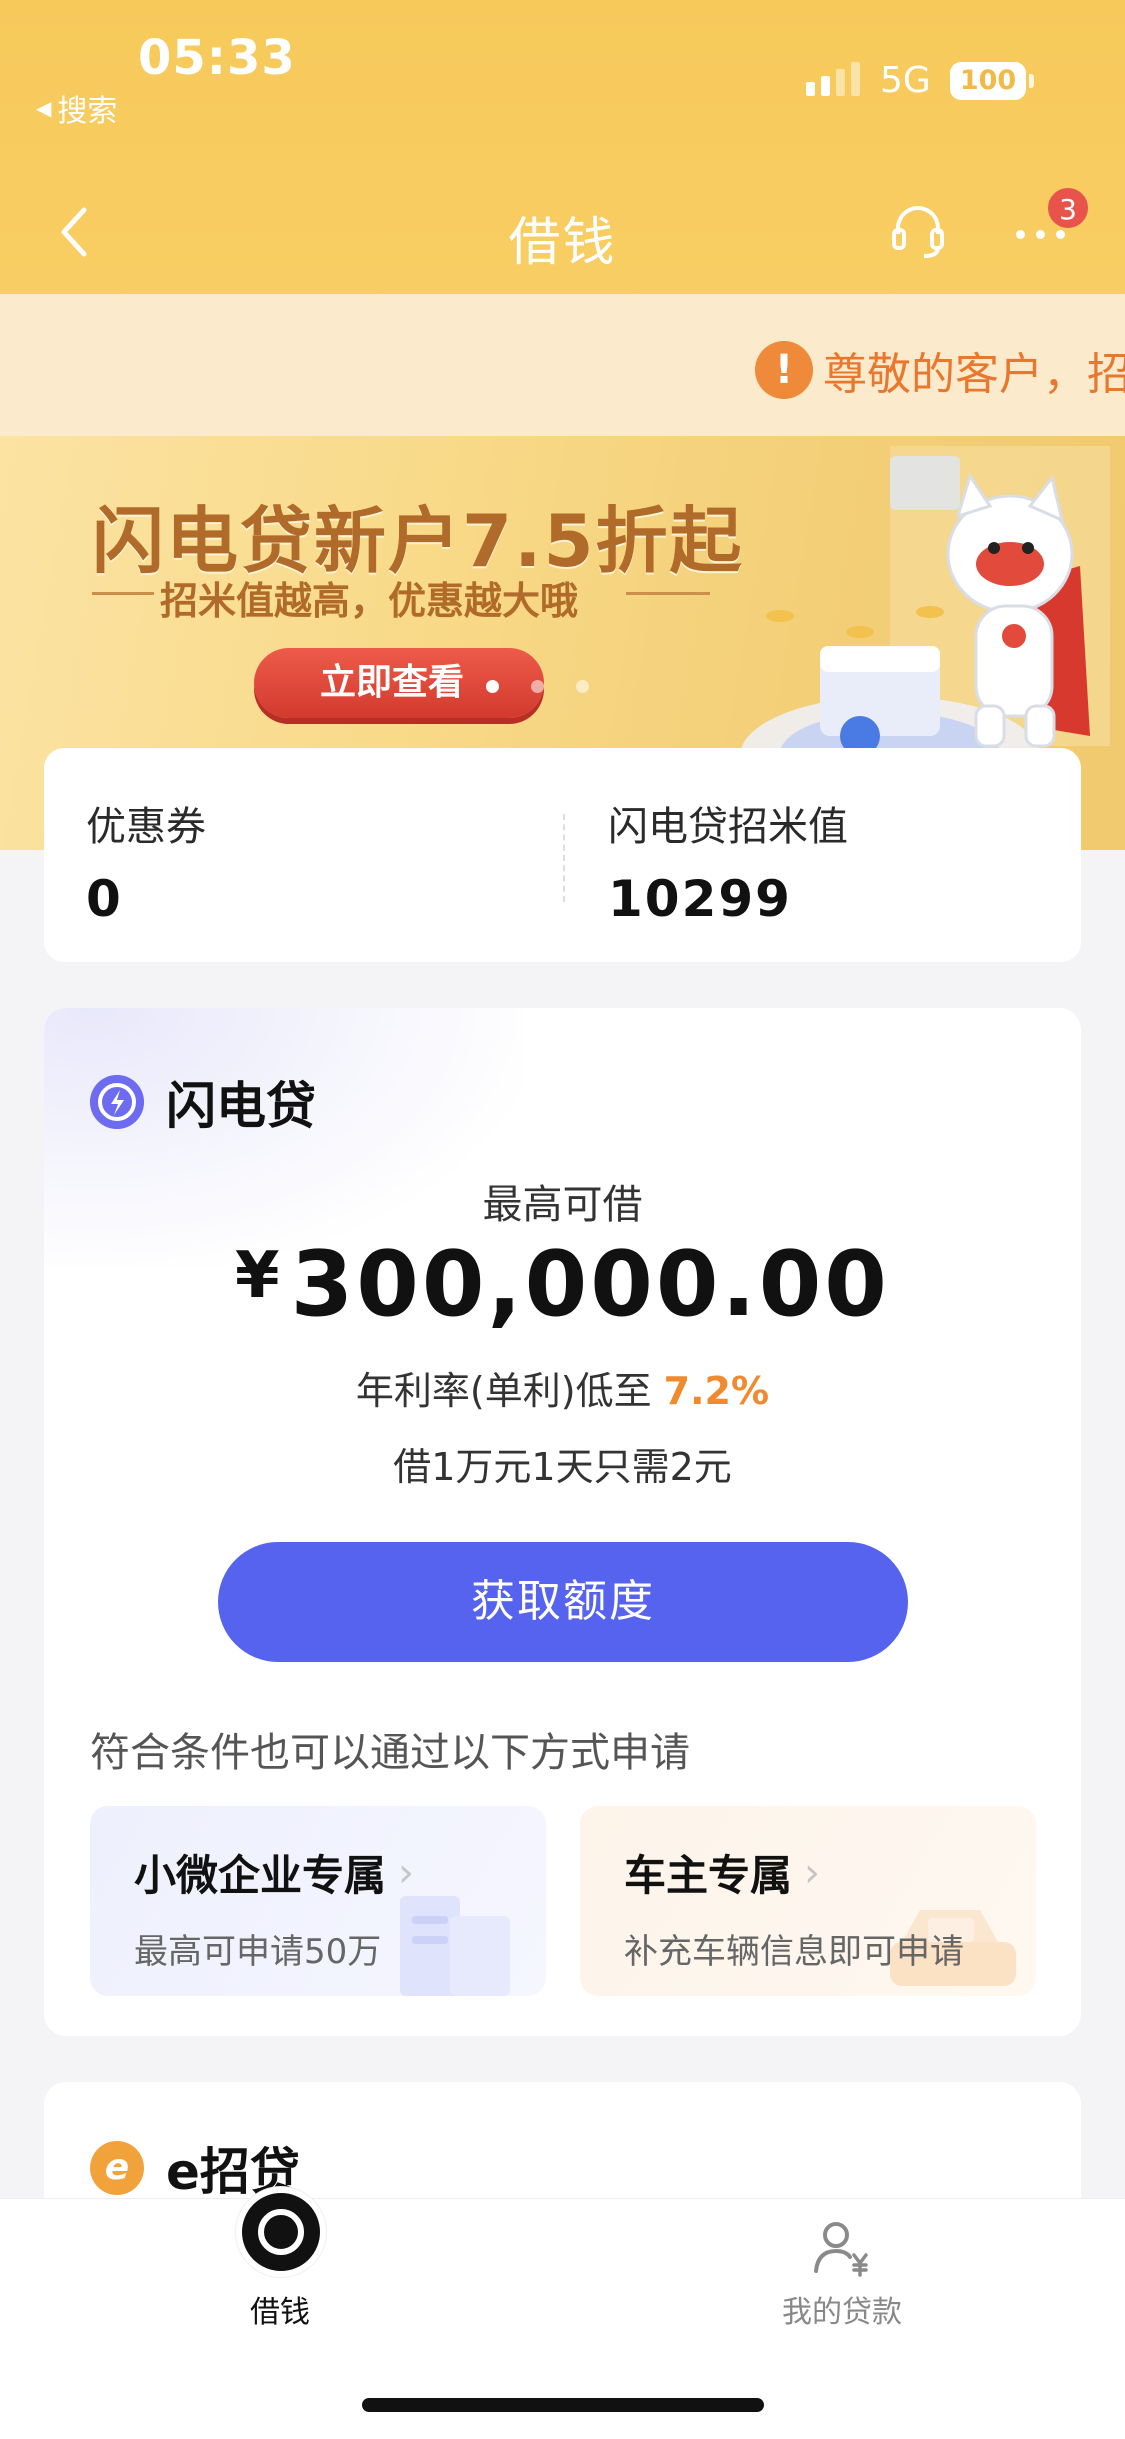  I want to click on coupon-stat: 优惠券 0, so click(146, 861).